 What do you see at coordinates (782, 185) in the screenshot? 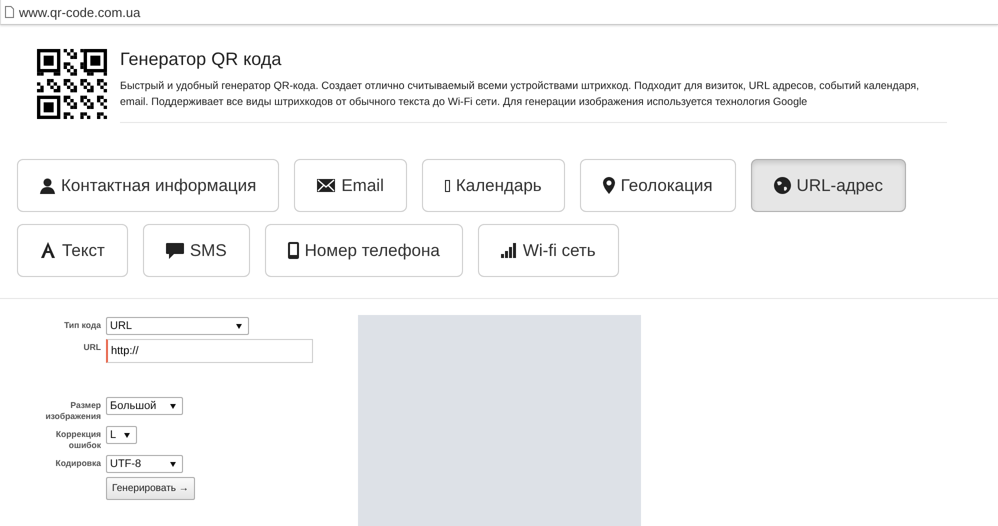
I see `globe-icon` at bounding box center [782, 185].